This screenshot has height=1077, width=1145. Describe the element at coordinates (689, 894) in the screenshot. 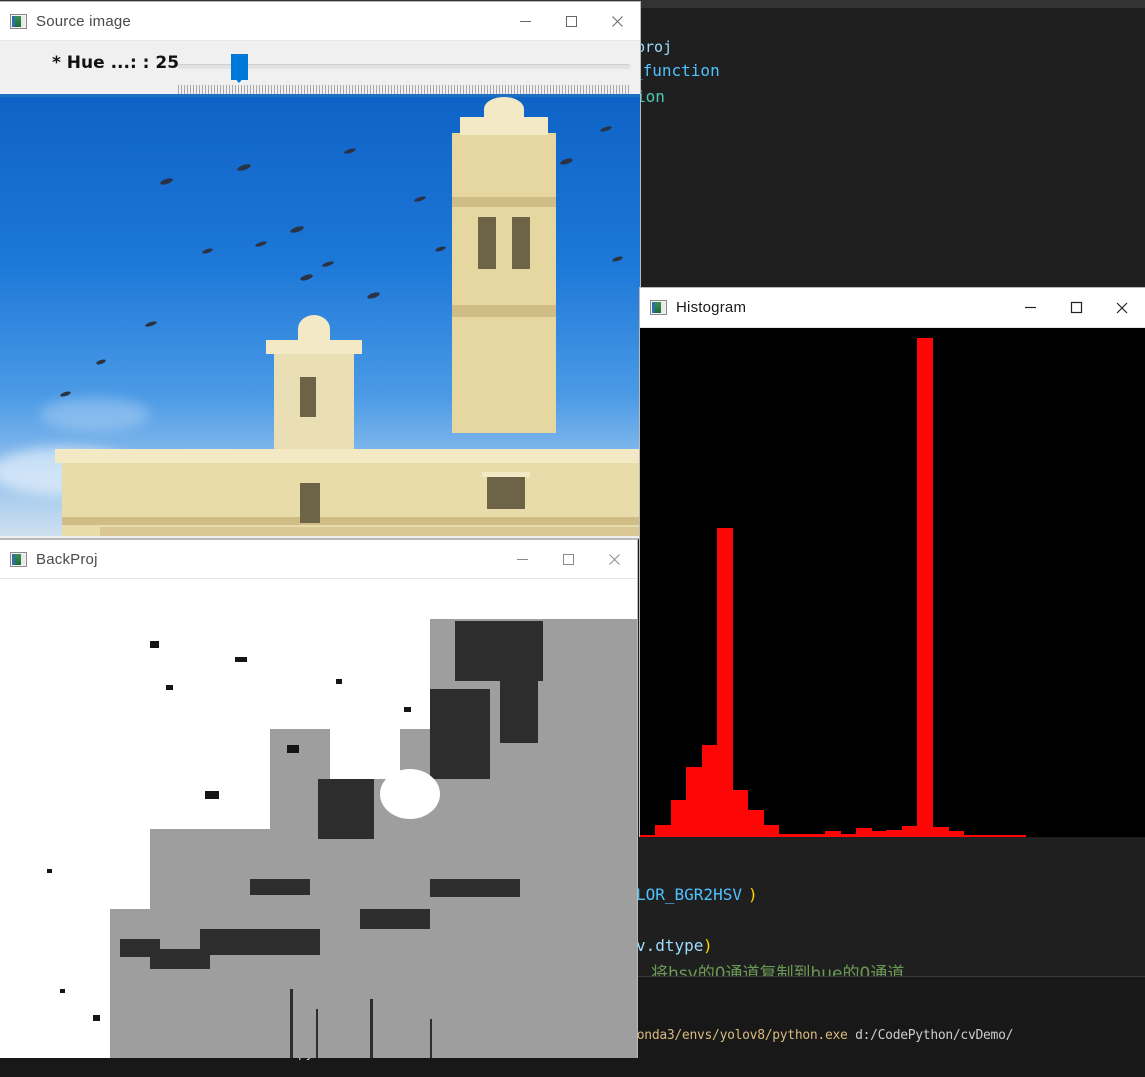

I see `code-line-3: LOR_BGR2HSV` at that location.